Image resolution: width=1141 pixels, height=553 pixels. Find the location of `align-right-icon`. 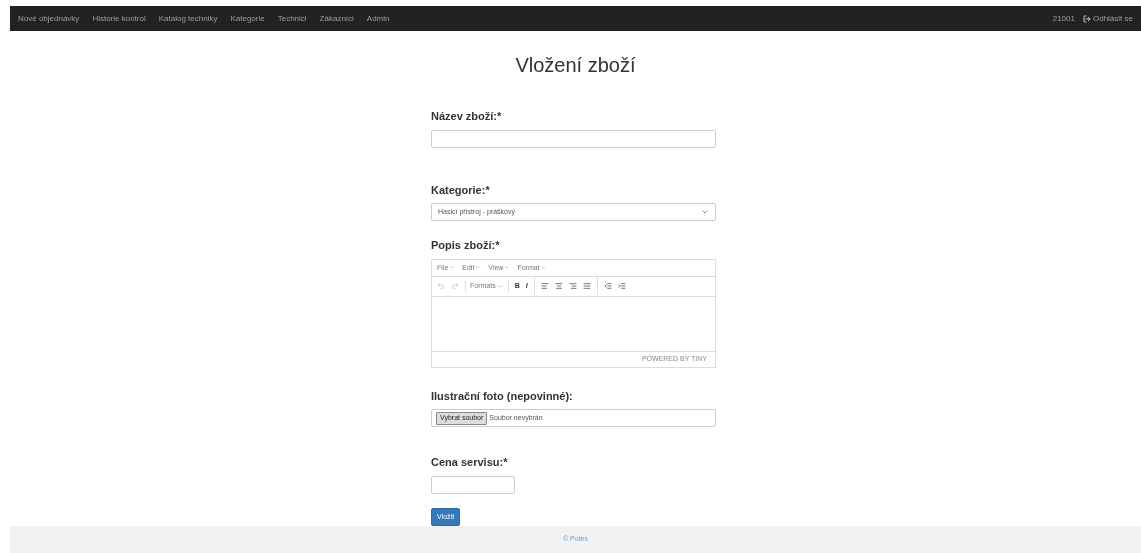

align-right-icon is located at coordinates (572, 286).